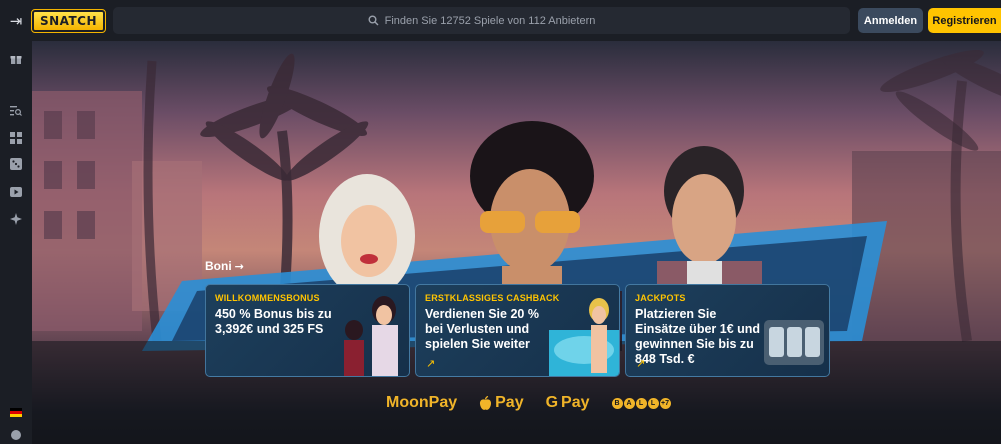  I want to click on sparkle-icon, so click(16, 219).